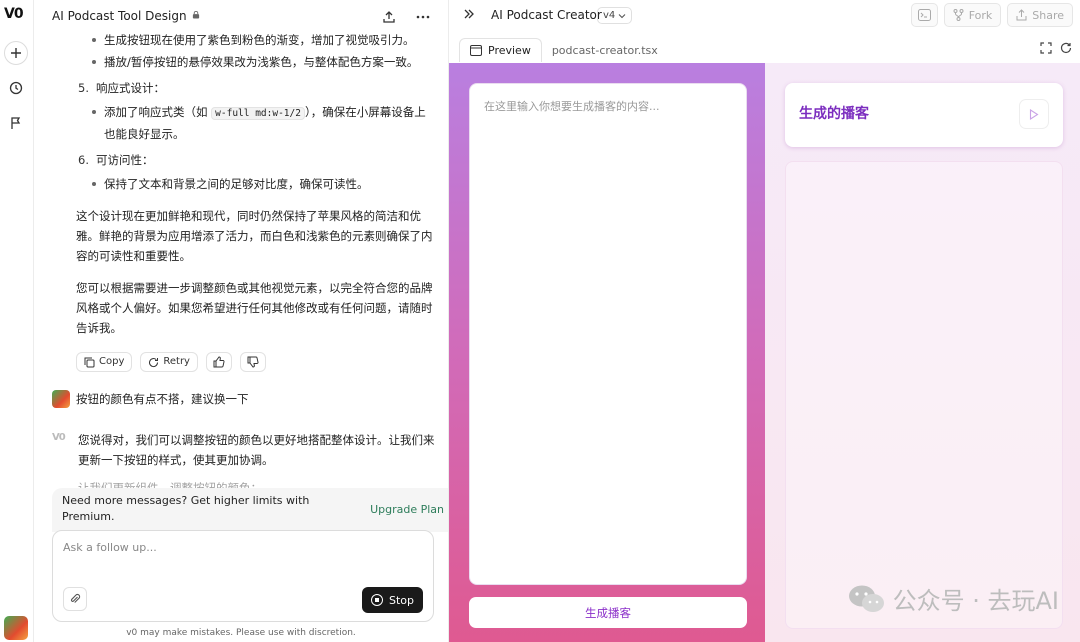  What do you see at coordinates (241, 16) in the screenshot?
I see `chat-header: AI Podcast Tool Design` at bounding box center [241, 16].